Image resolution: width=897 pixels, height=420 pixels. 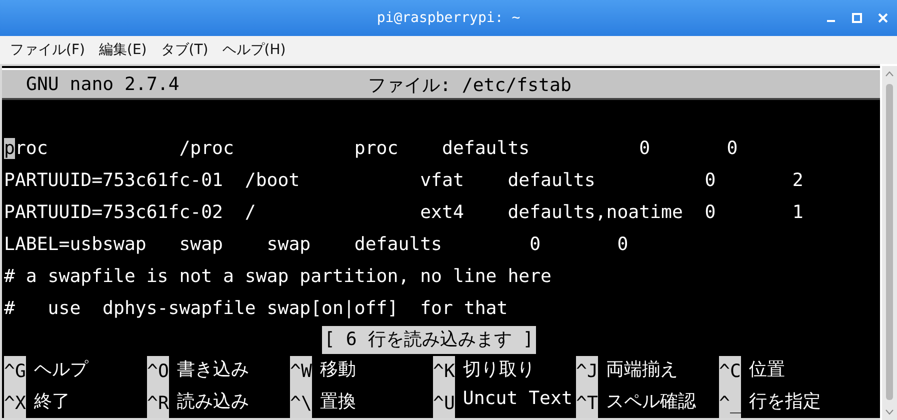 What do you see at coordinates (61, 370) in the screenshot?
I see `shortcut-label: ヘルプ` at bounding box center [61, 370].